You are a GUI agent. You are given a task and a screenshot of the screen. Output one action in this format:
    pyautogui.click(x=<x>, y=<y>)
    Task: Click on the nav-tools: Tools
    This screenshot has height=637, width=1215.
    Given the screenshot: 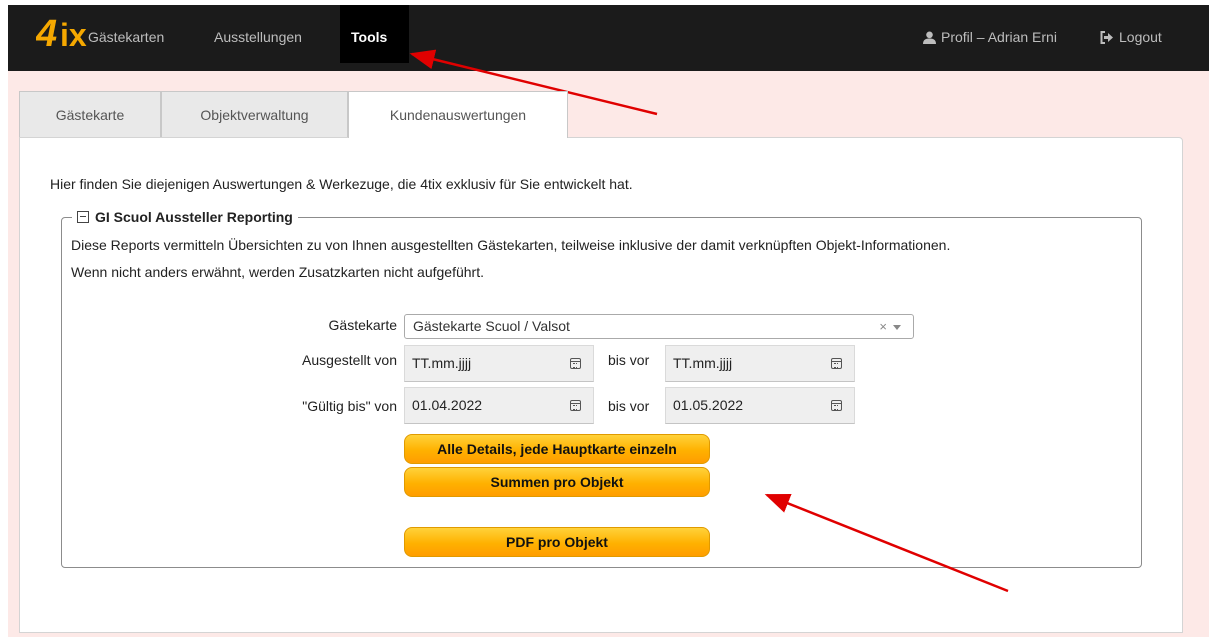 What is the action you would take?
    pyautogui.click(x=374, y=34)
    